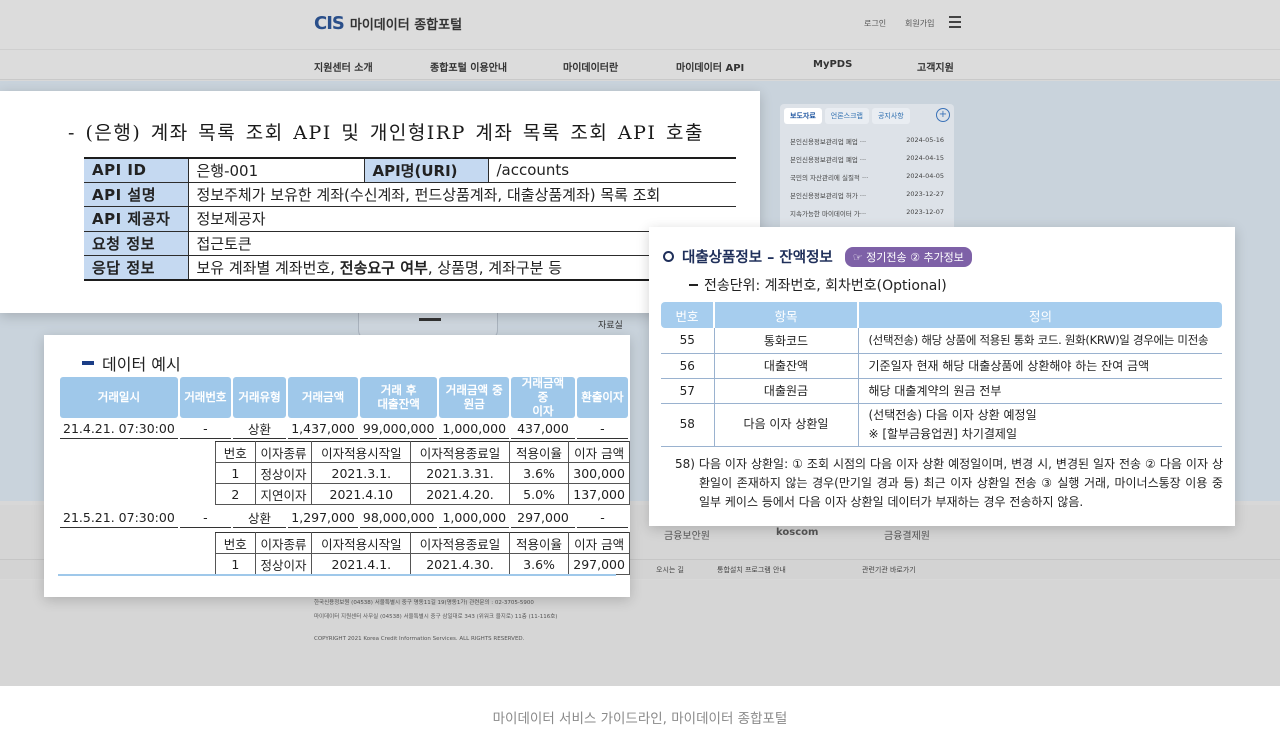 The height and width of the screenshot is (730, 1280). Describe the element at coordinates (710, 66) in the screenshot. I see `nav-item-api: 마이데이터 API` at that location.